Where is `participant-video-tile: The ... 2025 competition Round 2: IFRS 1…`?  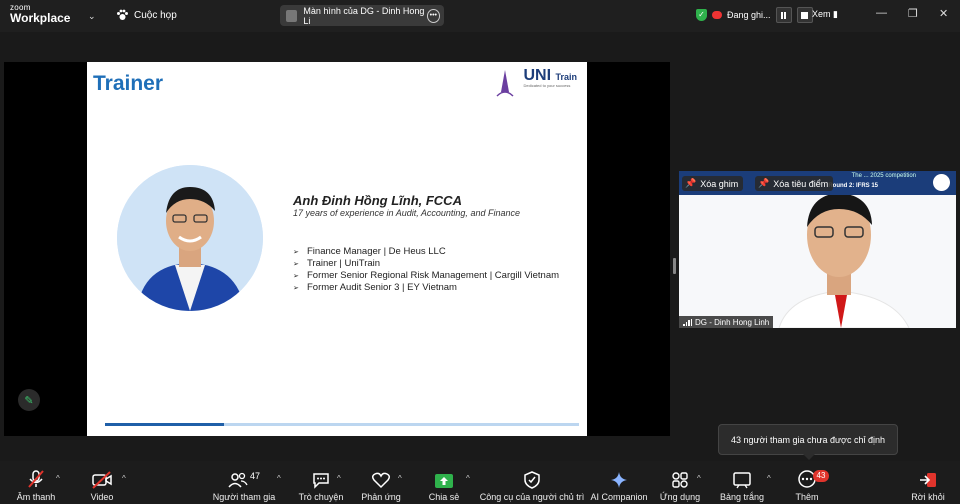 participant-video-tile: The ... 2025 competition Round 2: IFRS 1… is located at coordinates (817, 249).